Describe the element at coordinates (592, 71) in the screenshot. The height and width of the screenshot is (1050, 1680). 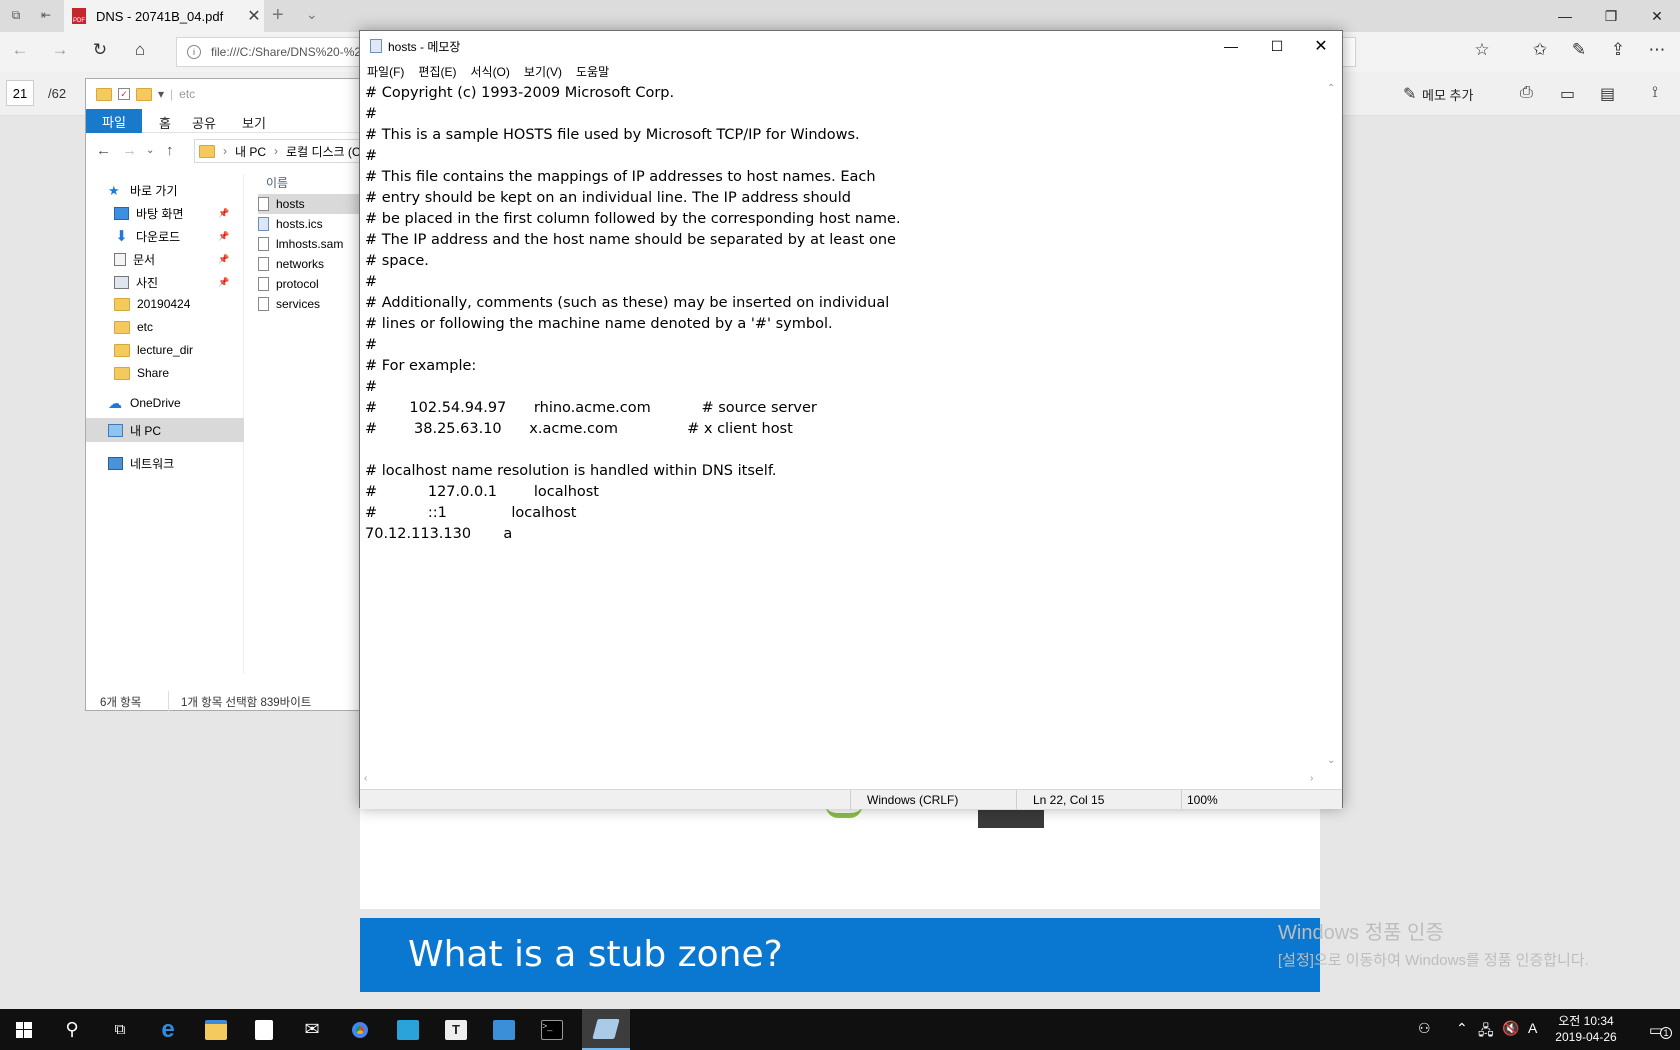
I see `menu-help: 도움말` at that location.